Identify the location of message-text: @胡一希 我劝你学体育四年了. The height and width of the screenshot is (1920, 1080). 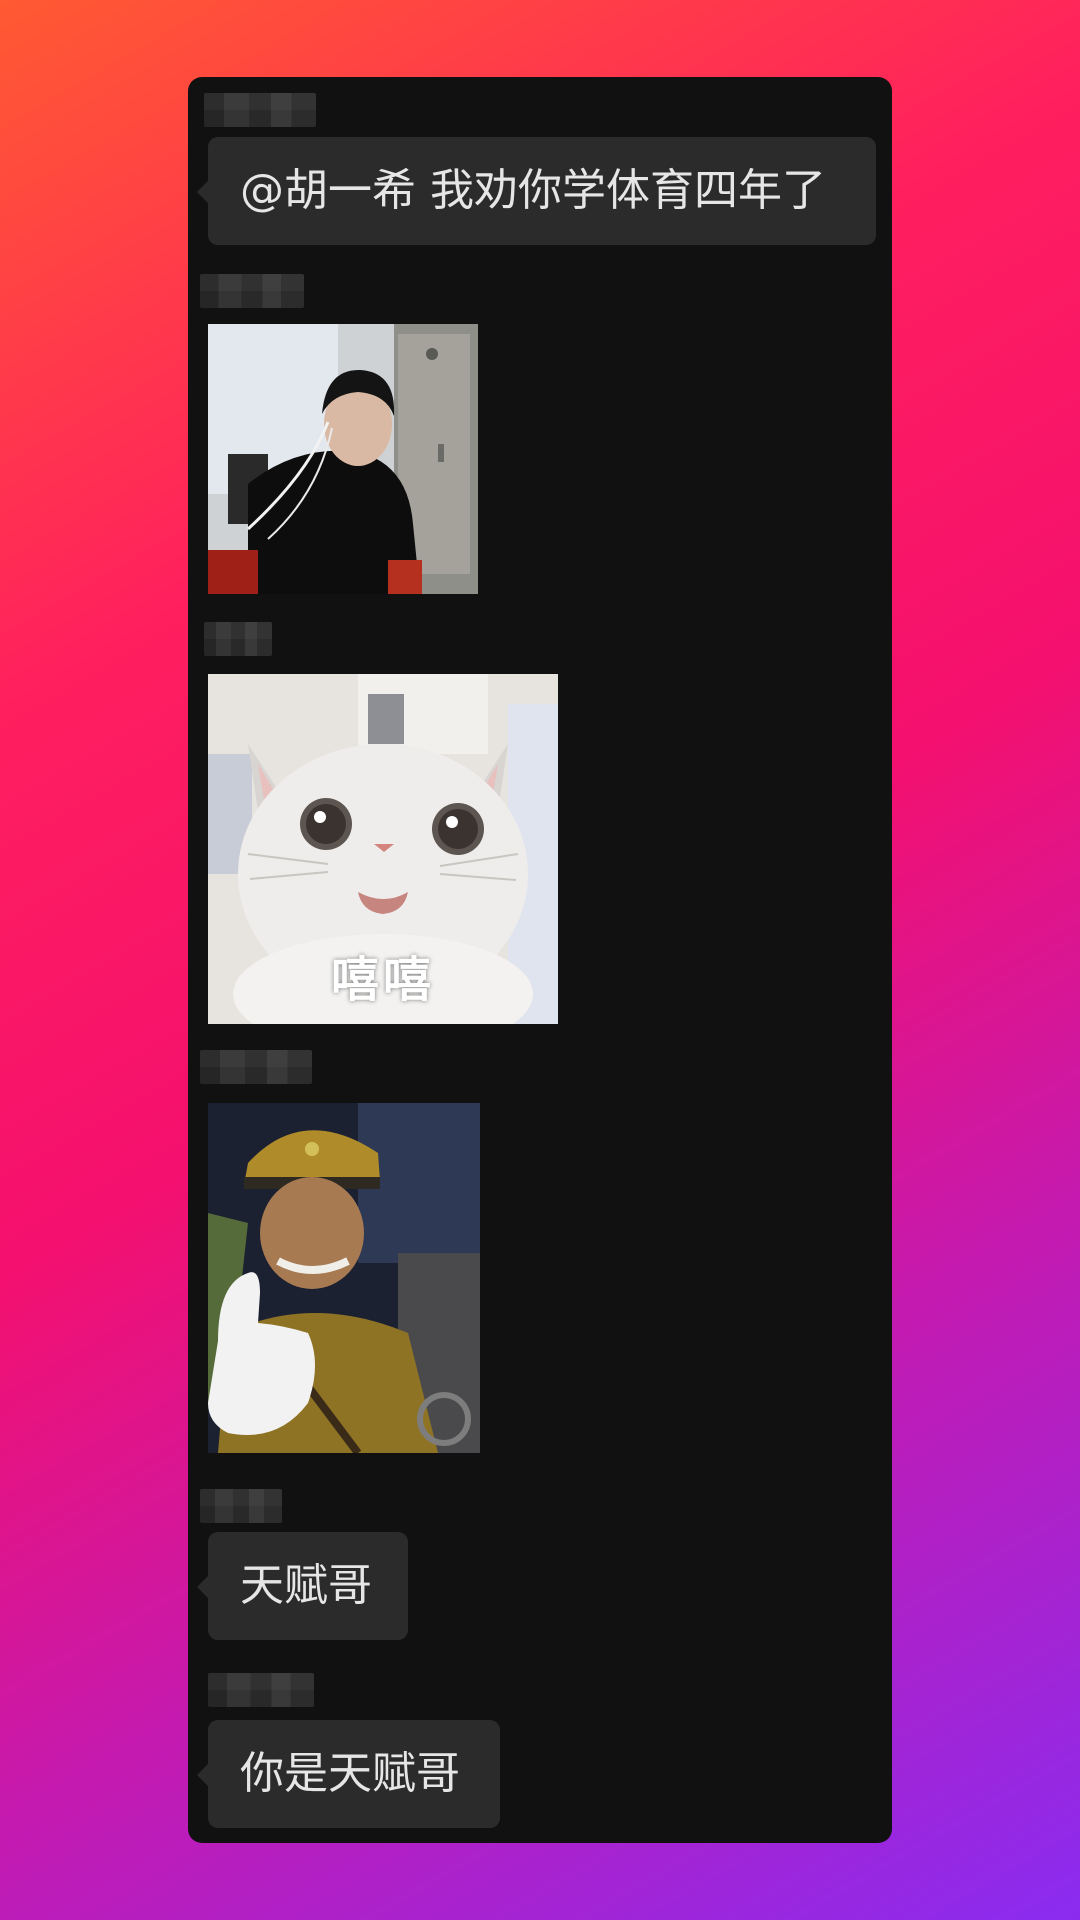
(533, 190).